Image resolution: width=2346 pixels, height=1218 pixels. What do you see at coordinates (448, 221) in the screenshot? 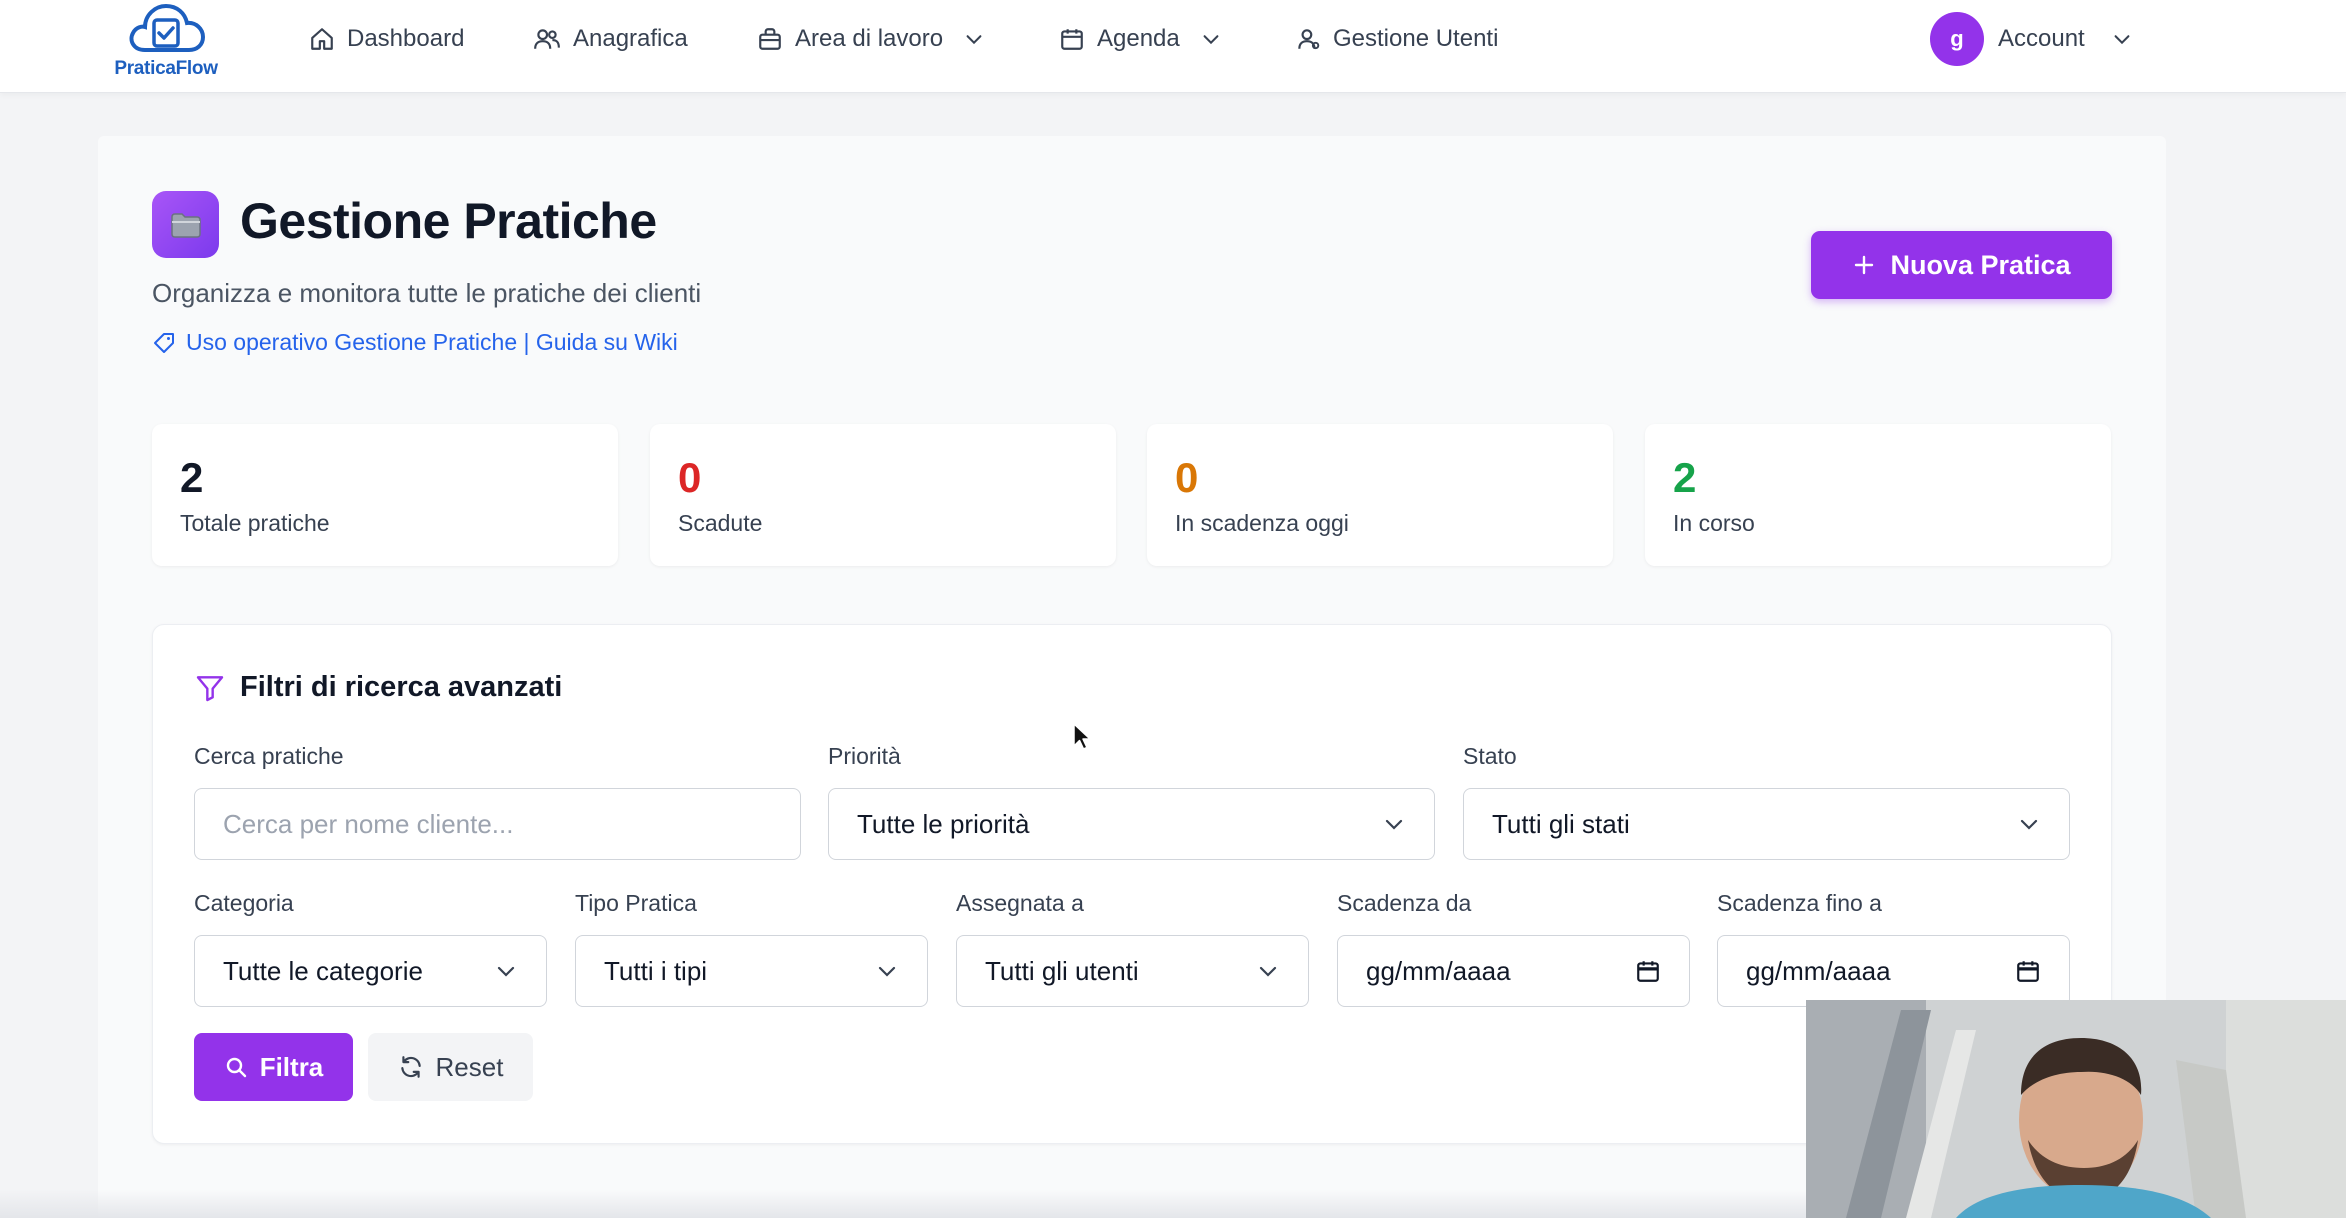
I see `page-title: Gestione Pratiche` at bounding box center [448, 221].